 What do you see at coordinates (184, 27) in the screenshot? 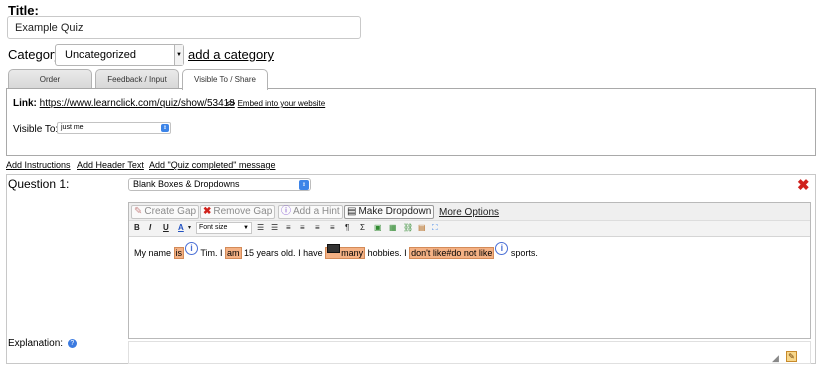
I see `title-input` at bounding box center [184, 27].